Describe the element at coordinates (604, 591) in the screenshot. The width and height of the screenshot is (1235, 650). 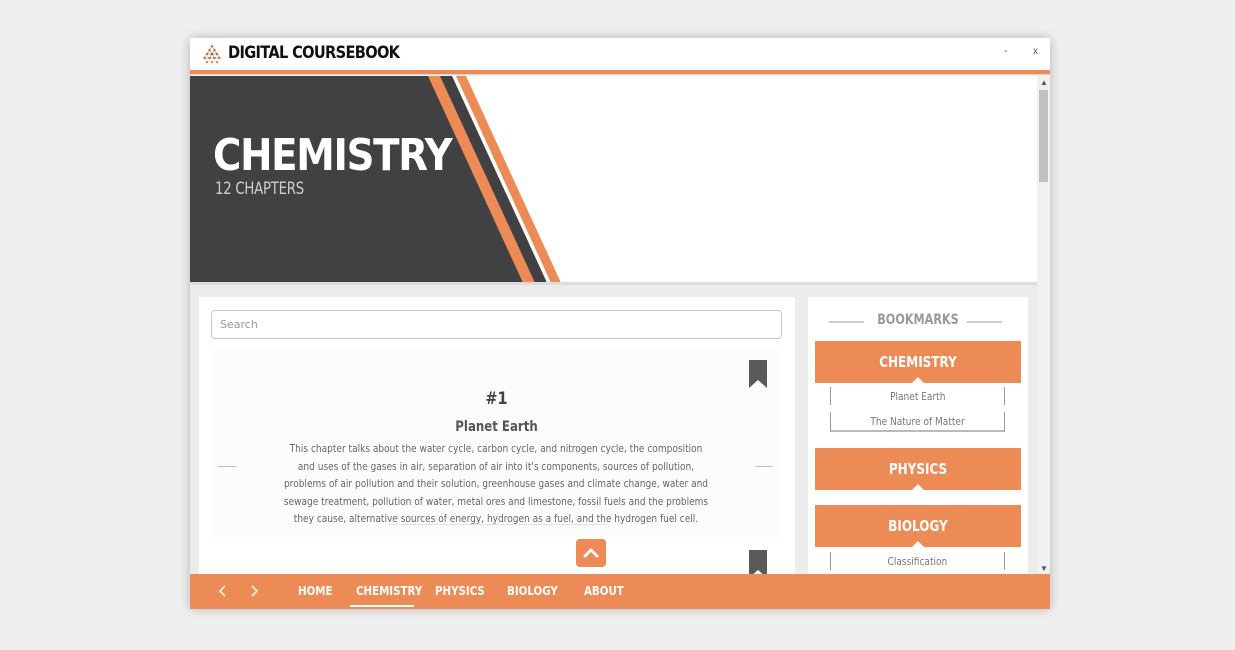
I see `nav-about: ABOUT` at that location.